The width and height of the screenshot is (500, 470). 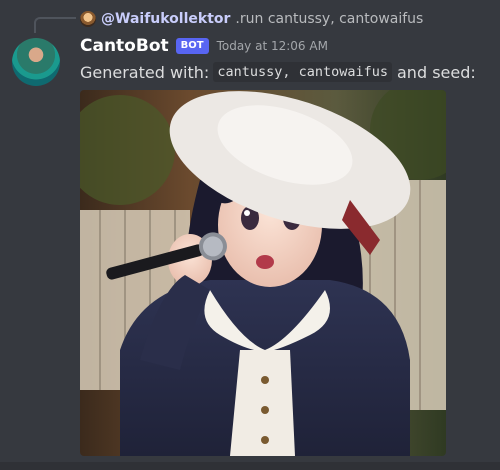 What do you see at coordinates (329, 19) in the screenshot?
I see `reply-text: .run cantussy, cantowaifus` at bounding box center [329, 19].